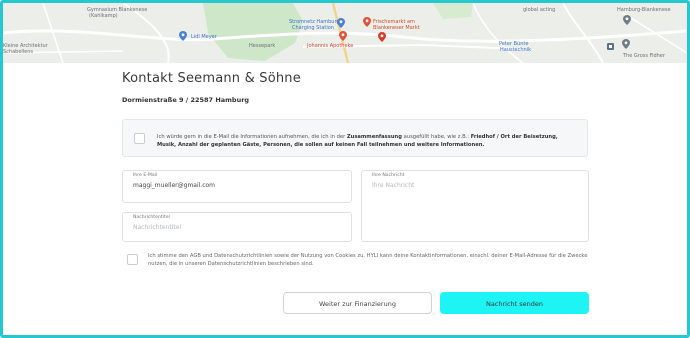  What do you see at coordinates (313, 28) in the screenshot?
I see `map-label-charging-sub: Charging Station` at bounding box center [313, 28].